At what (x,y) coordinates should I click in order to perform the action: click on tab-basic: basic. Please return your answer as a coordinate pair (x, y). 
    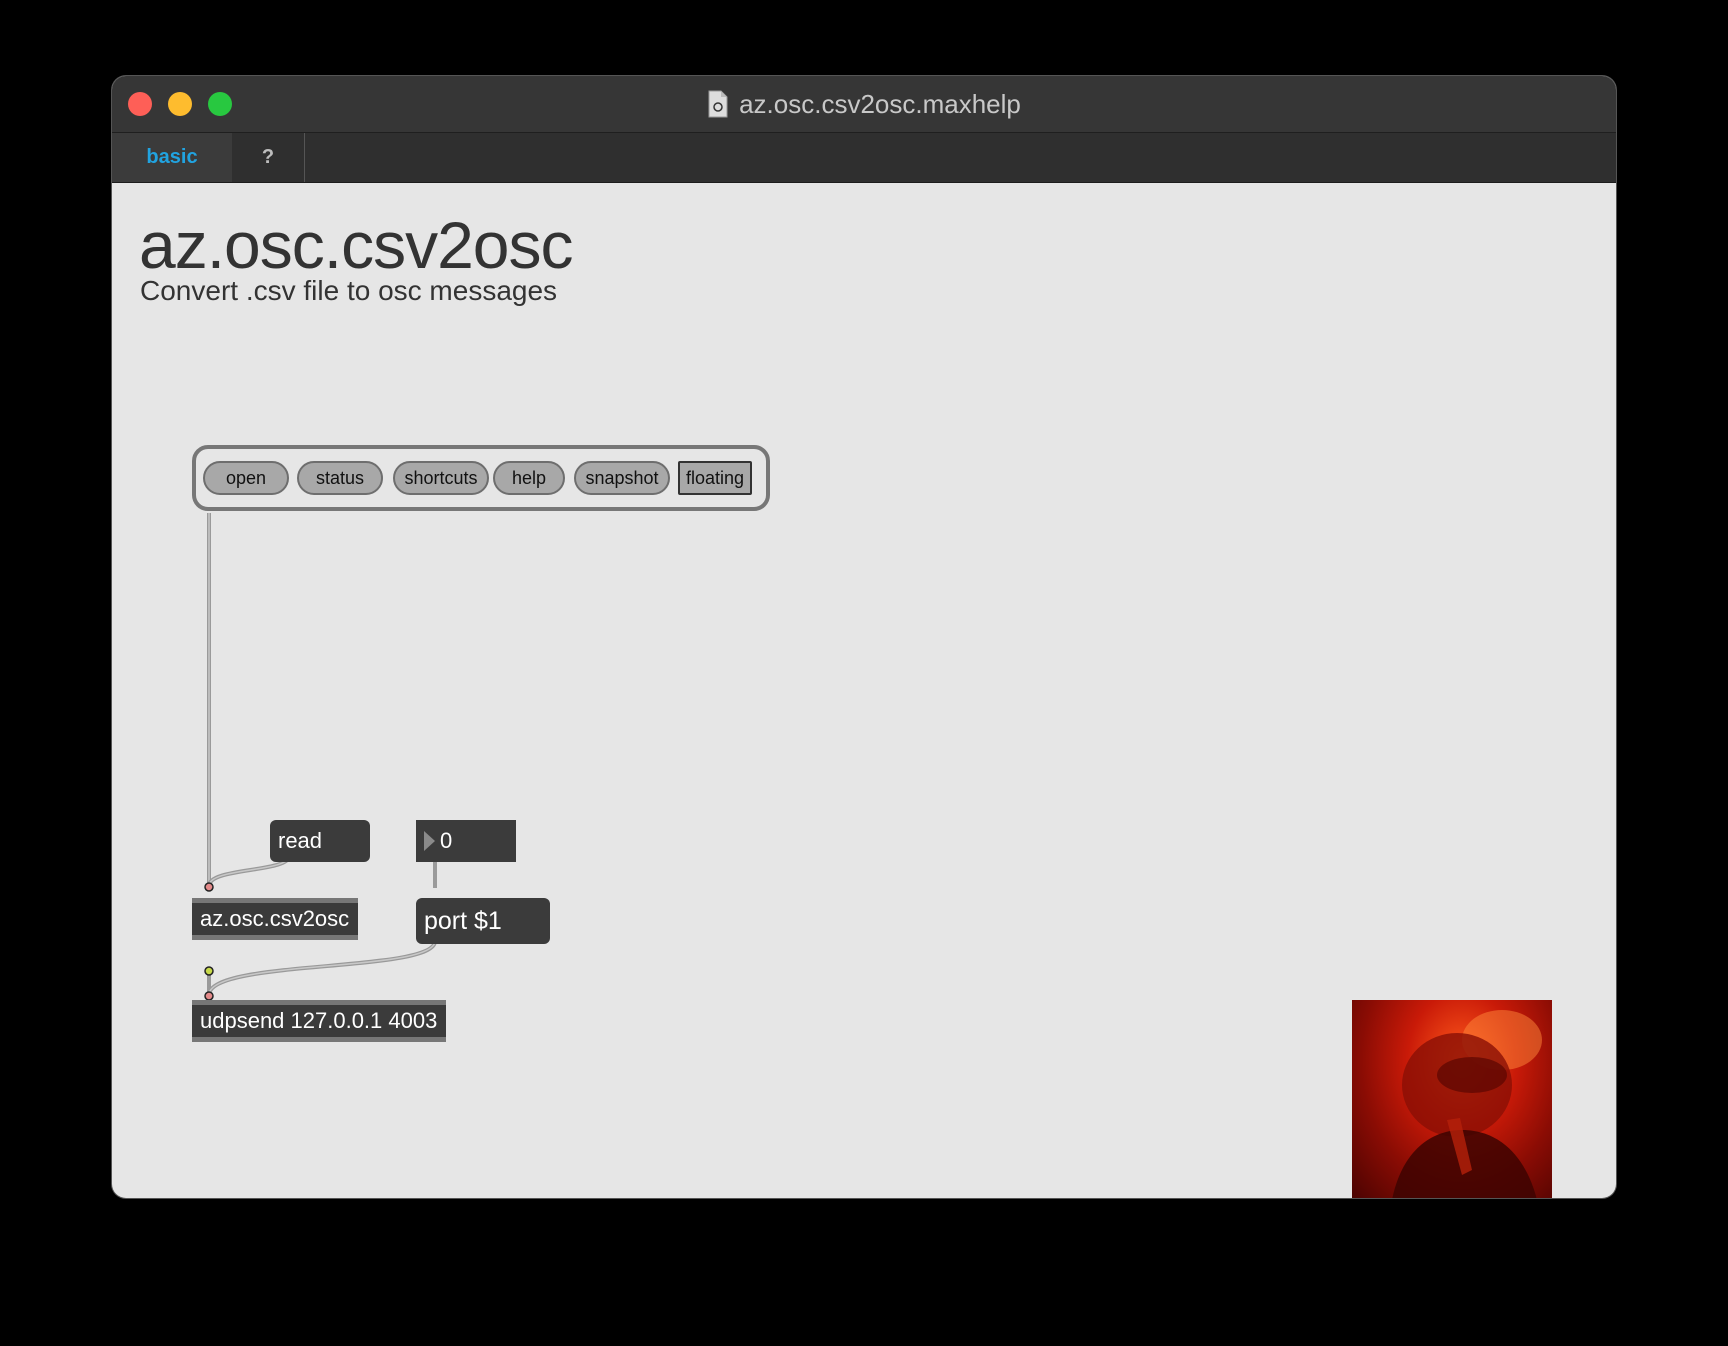
    Looking at the image, I should click on (172, 157).